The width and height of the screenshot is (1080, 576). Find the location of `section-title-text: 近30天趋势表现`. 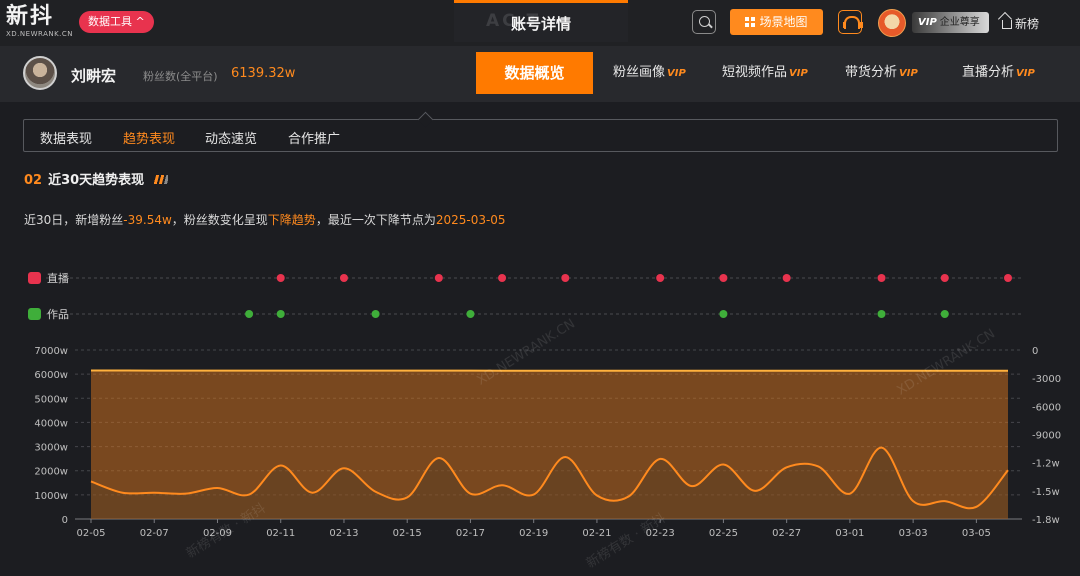

section-title-text: 近30天趋势表现 is located at coordinates (96, 180).